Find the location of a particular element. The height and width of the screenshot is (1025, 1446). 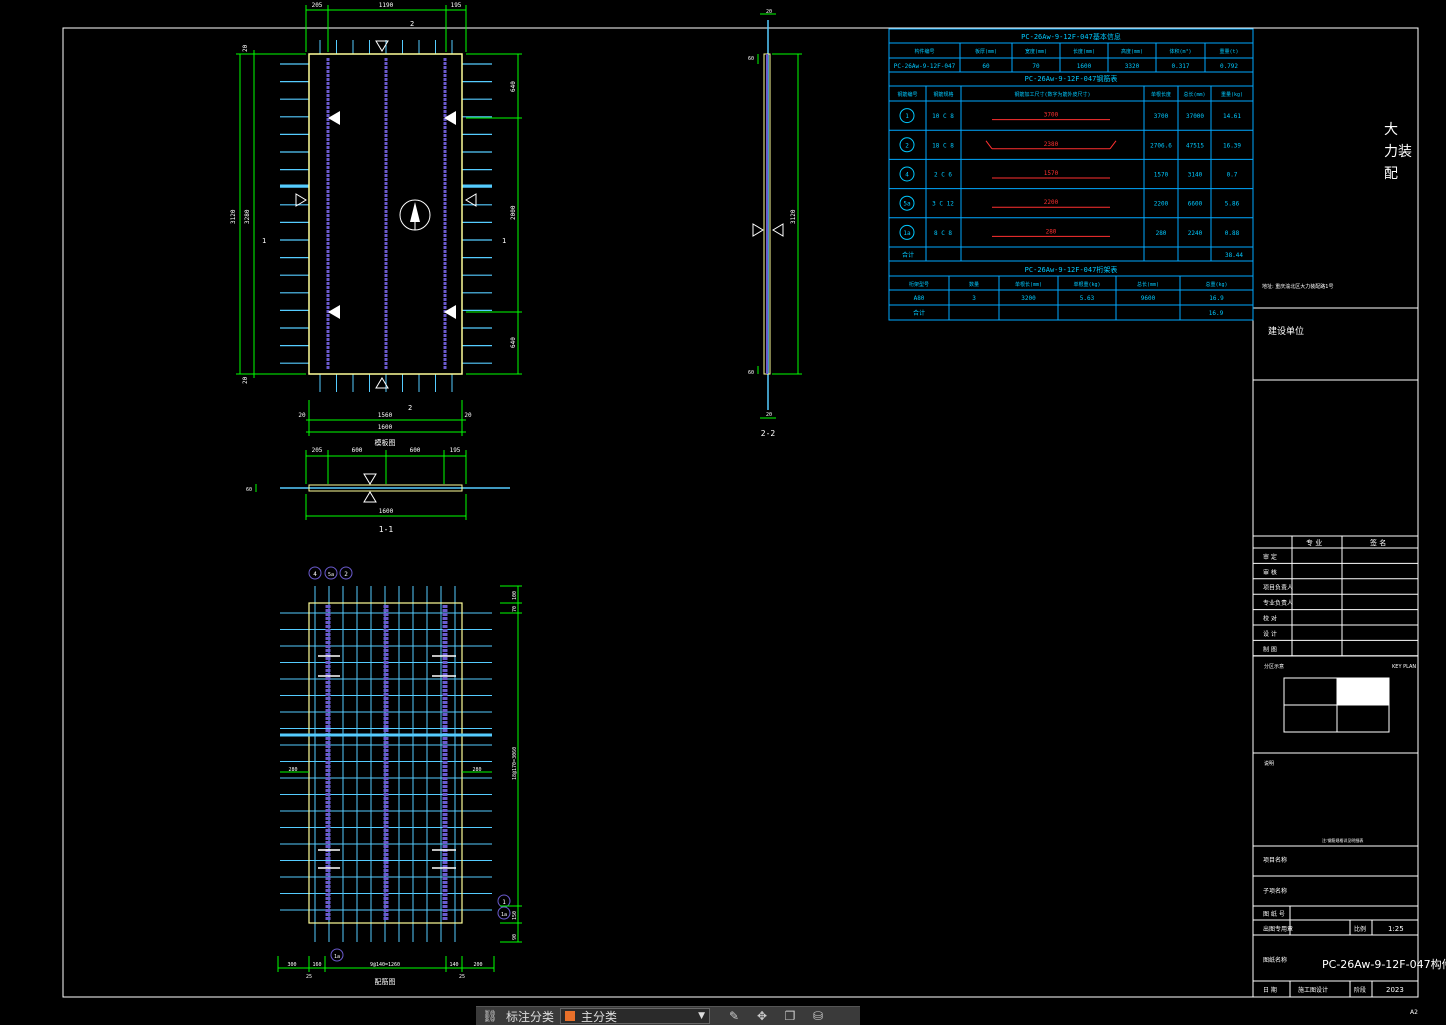

drawing-name: PC-26Aw-9-12F-047构件图 is located at coordinates (1384, 964).